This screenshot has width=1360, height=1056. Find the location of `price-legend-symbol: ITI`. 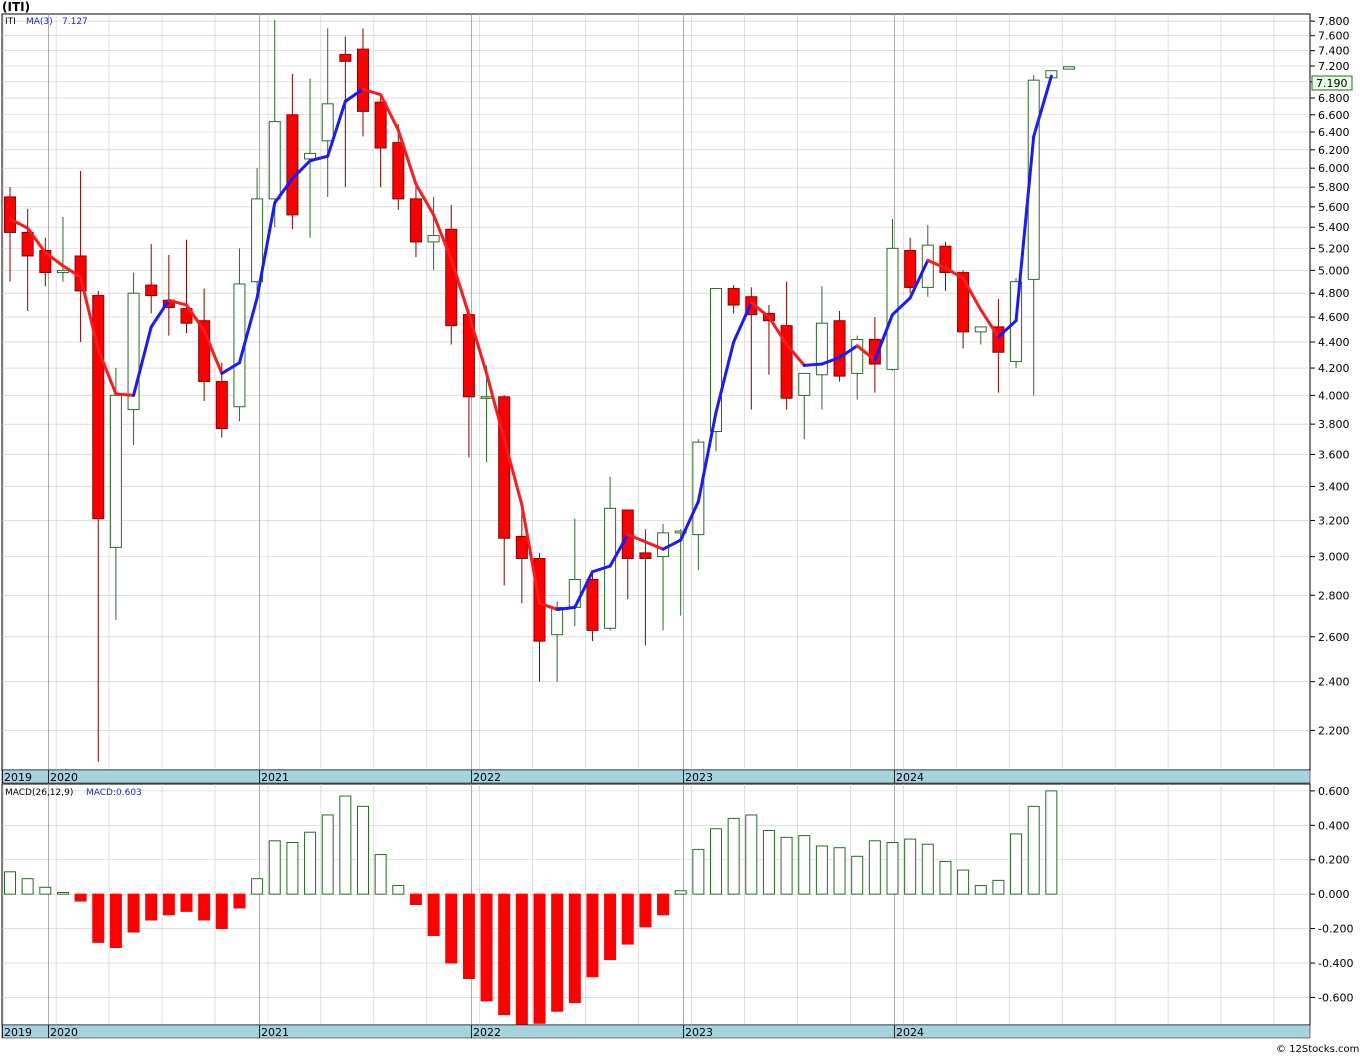

price-legend-symbol: ITI is located at coordinates (10, 22).